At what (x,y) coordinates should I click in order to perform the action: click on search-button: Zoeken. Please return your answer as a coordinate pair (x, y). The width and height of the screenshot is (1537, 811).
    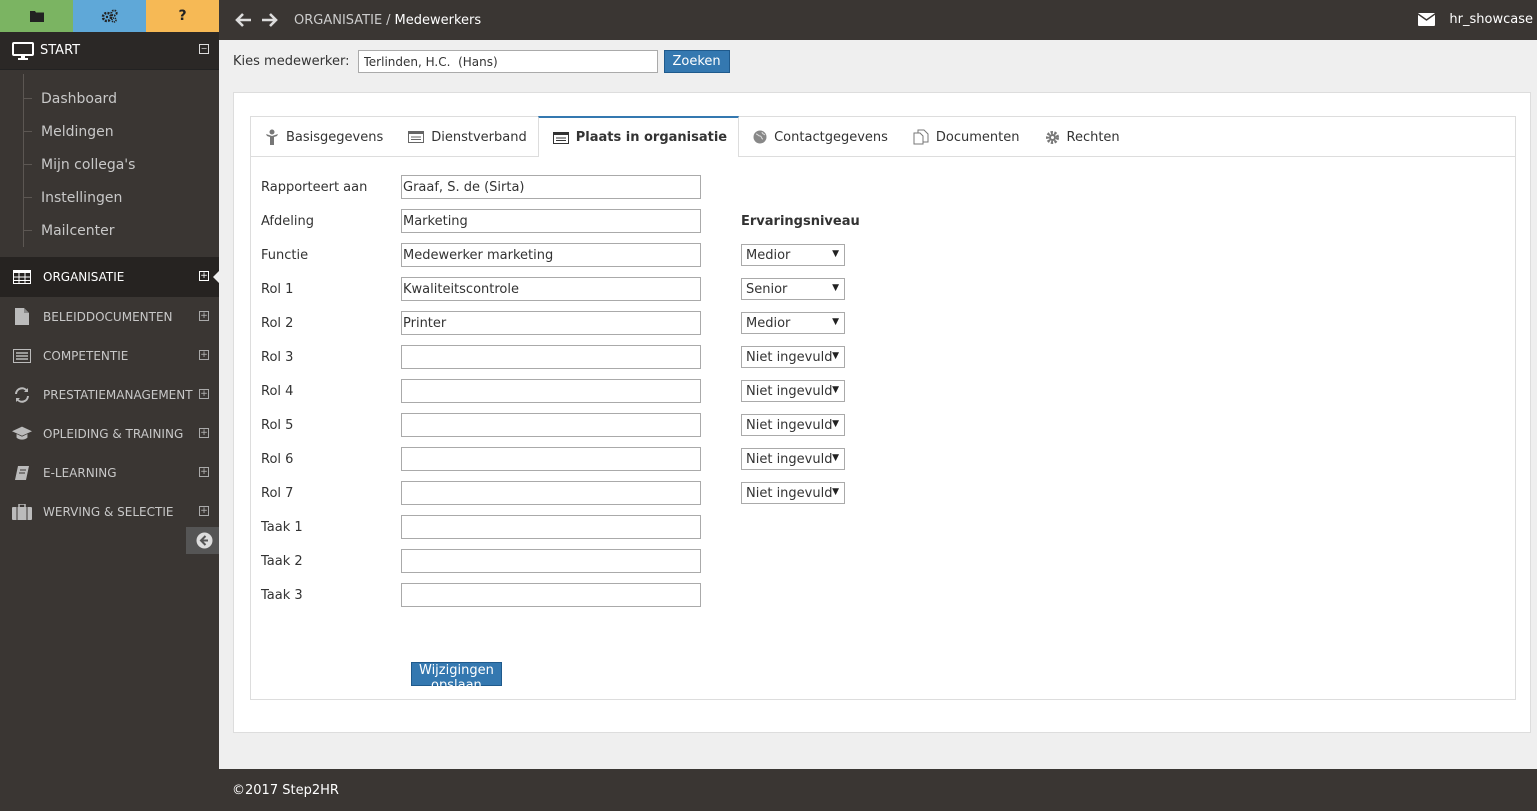
    Looking at the image, I should click on (696, 61).